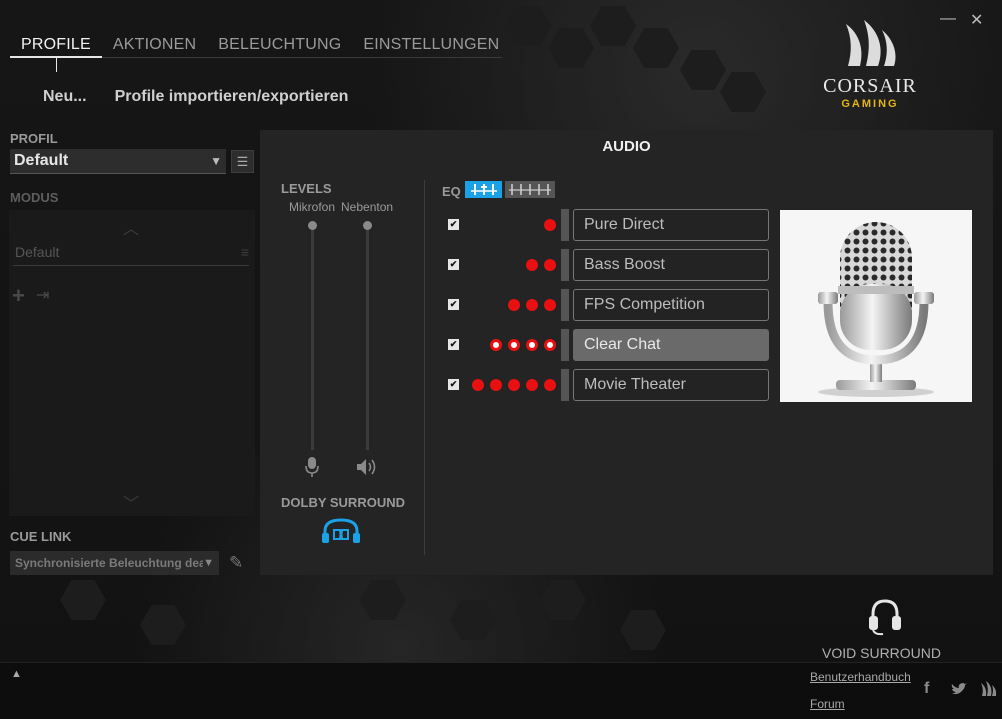 This screenshot has width=1002, height=719. Describe the element at coordinates (244, 252) in the screenshot. I see `drag-handle-icon: ≡` at that location.